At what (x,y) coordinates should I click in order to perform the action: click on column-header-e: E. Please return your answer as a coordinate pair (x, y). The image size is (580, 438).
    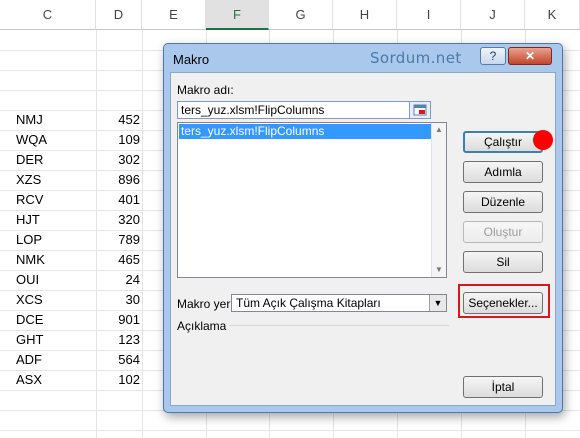
    Looking at the image, I should click on (174, 15).